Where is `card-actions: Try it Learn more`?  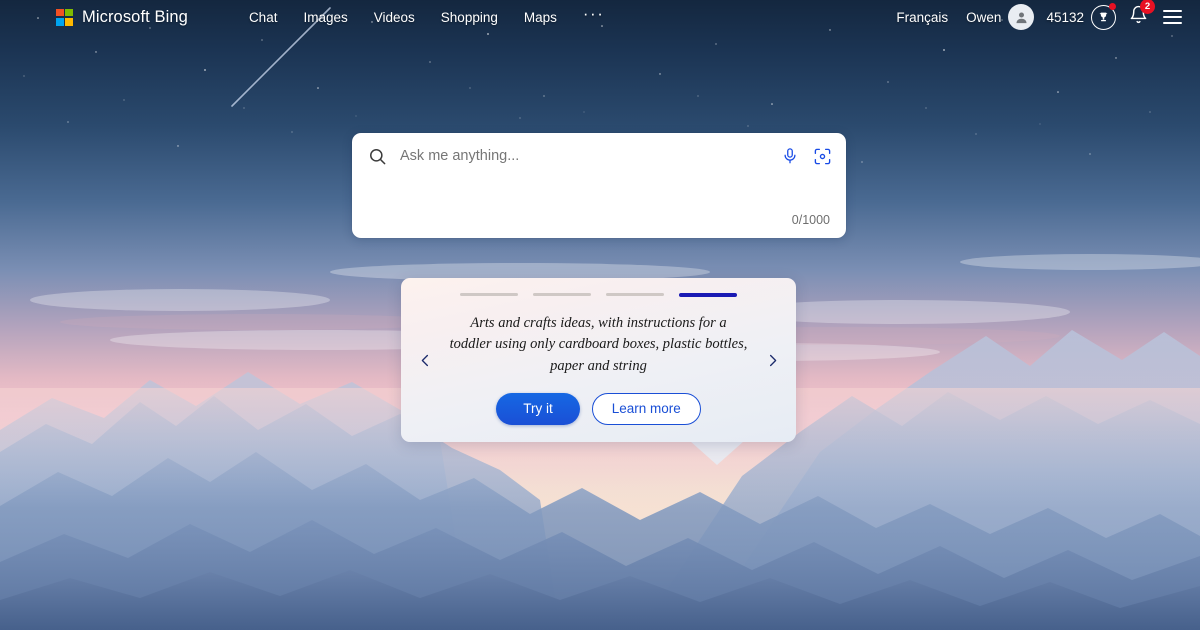
card-actions: Try it Learn more is located at coordinates (598, 408).